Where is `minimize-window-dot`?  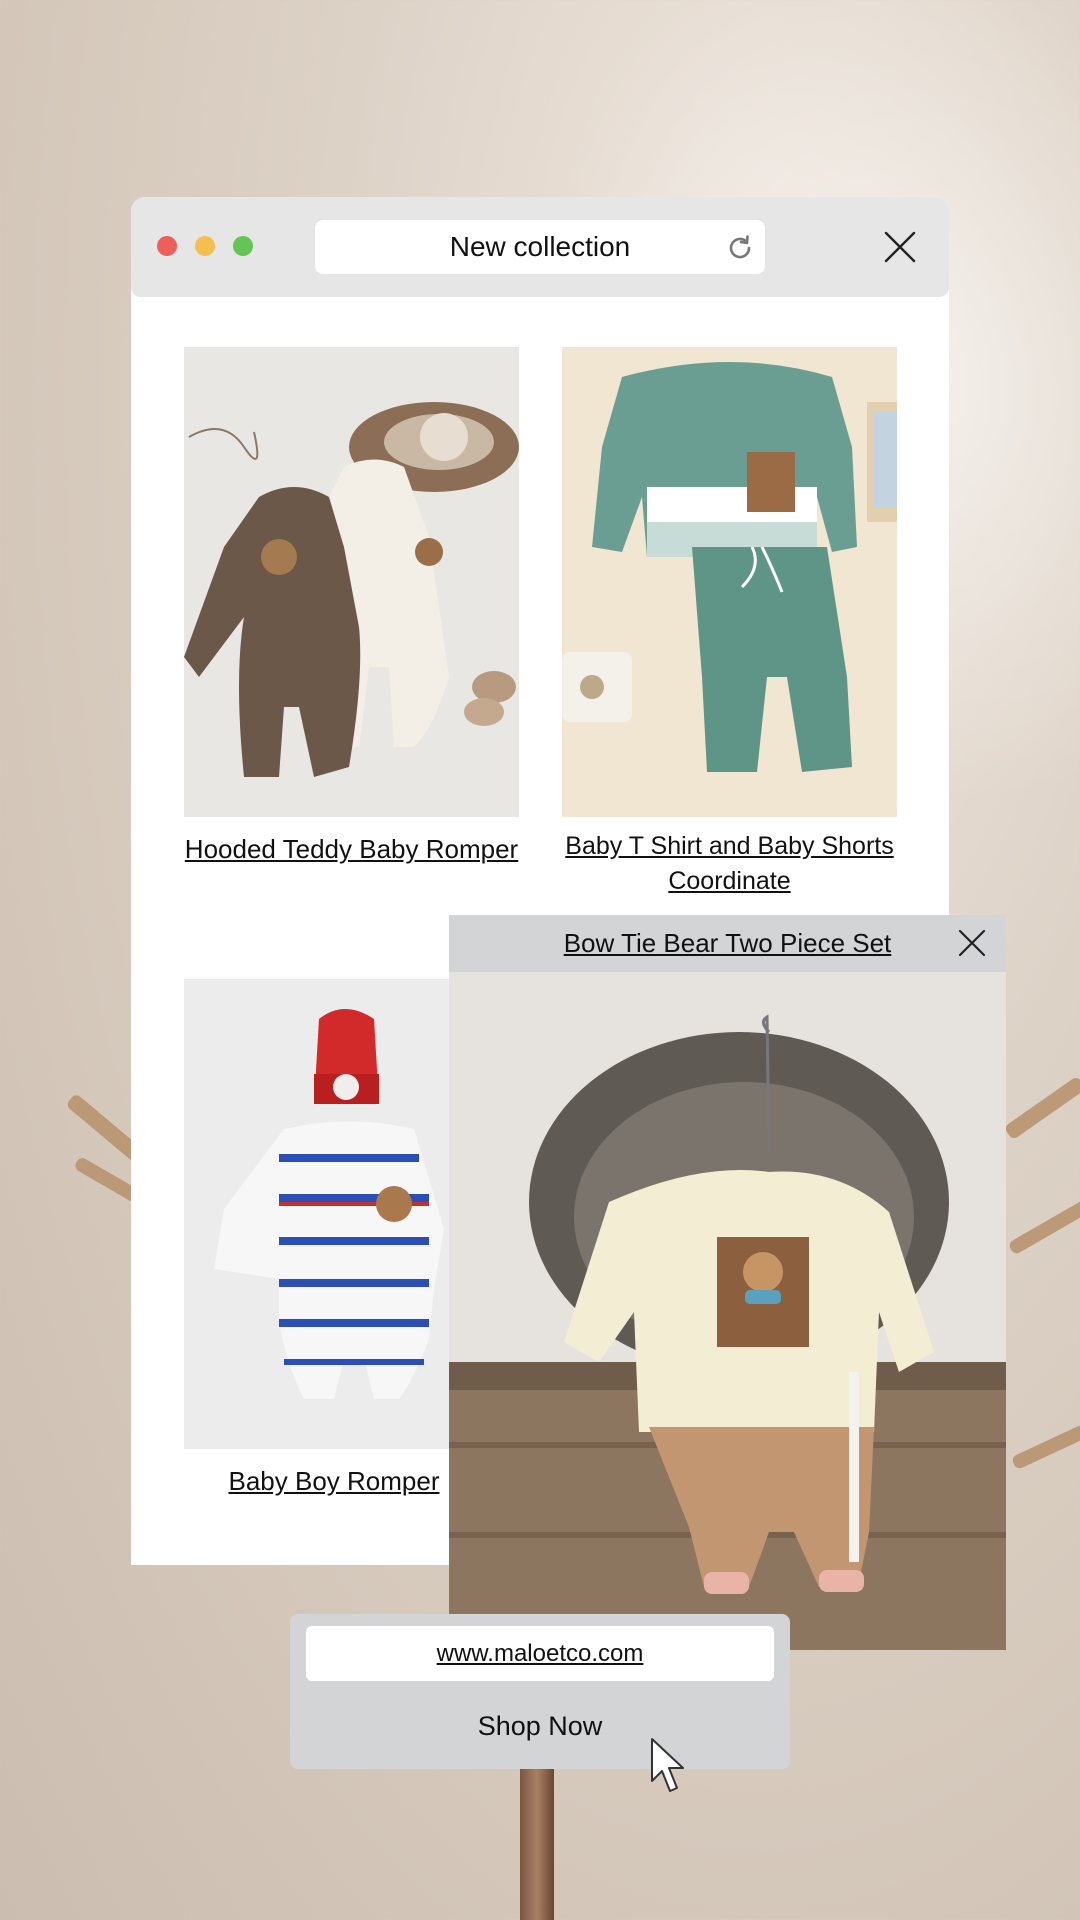
minimize-window-dot is located at coordinates (205, 246).